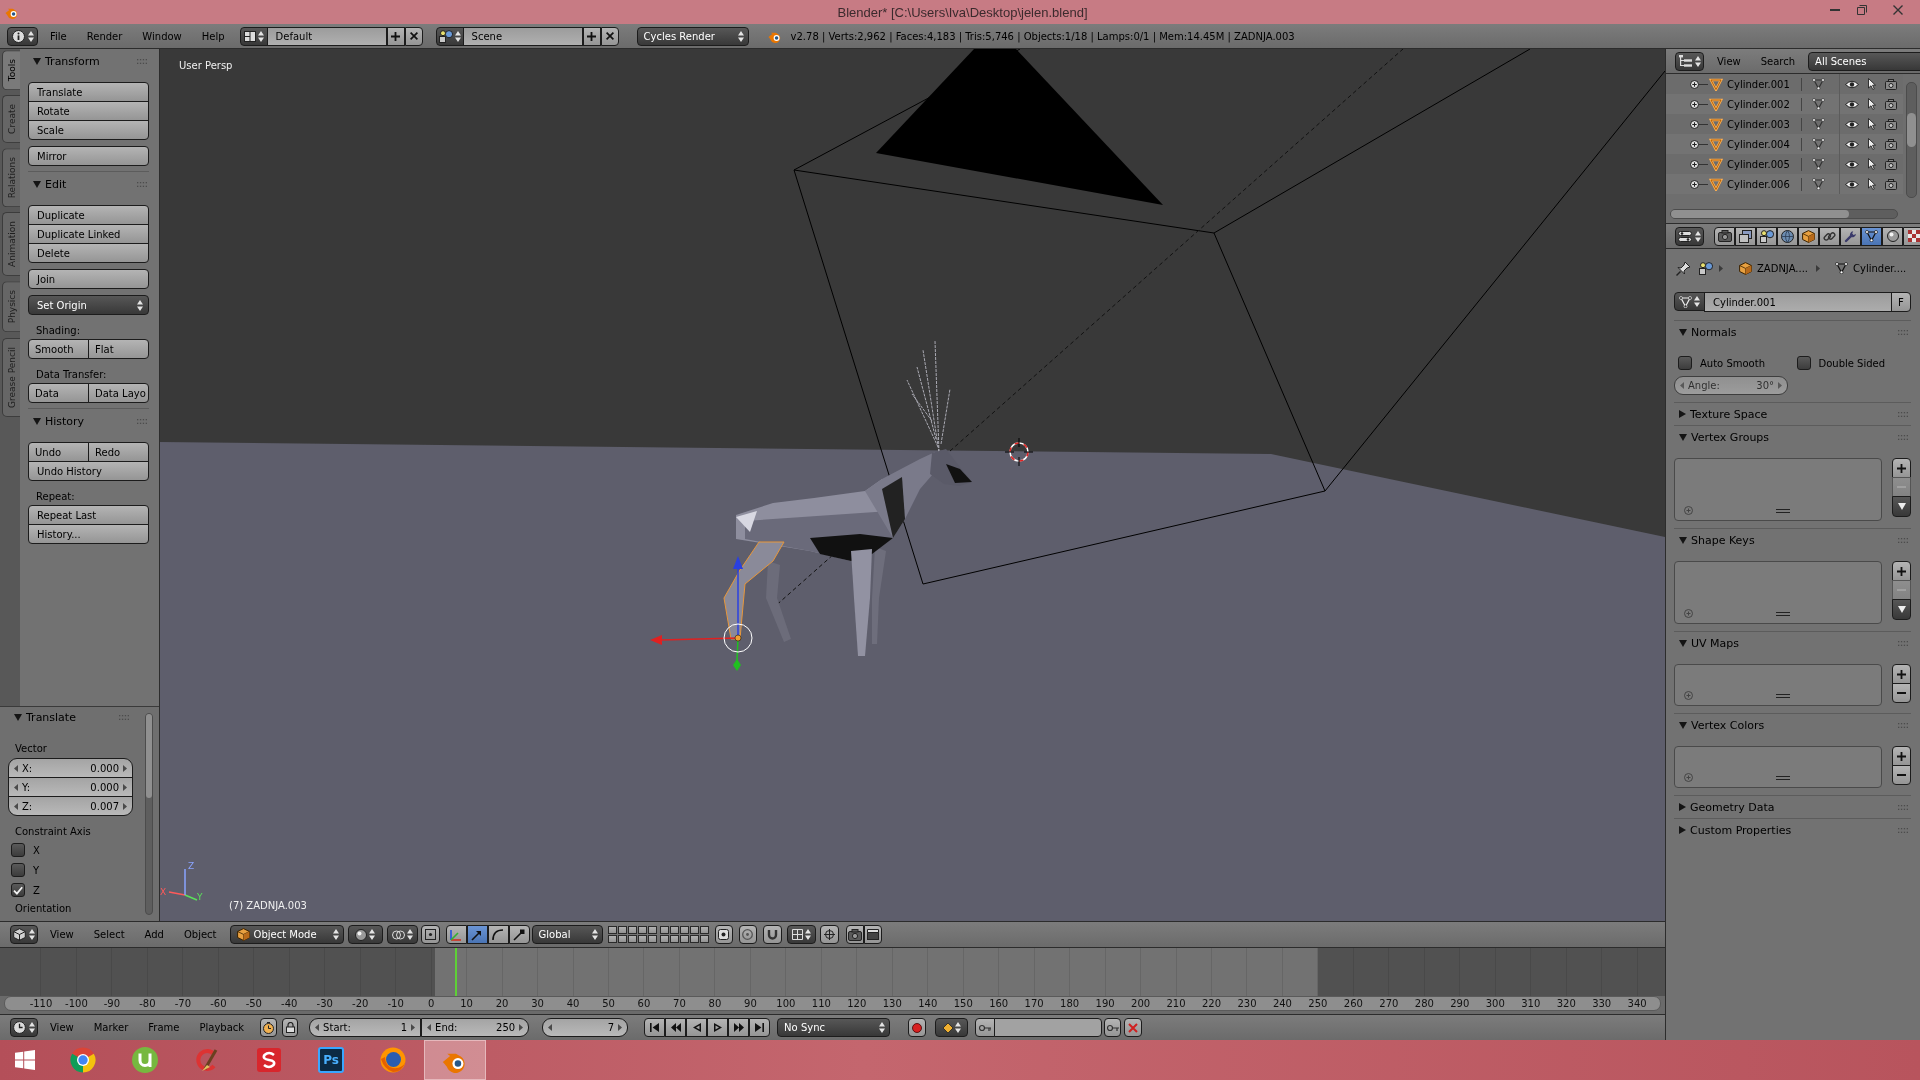 This screenshot has height=1080, width=1920. What do you see at coordinates (88, 111) in the screenshot?
I see `tool-button: Rotate` at bounding box center [88, 111].